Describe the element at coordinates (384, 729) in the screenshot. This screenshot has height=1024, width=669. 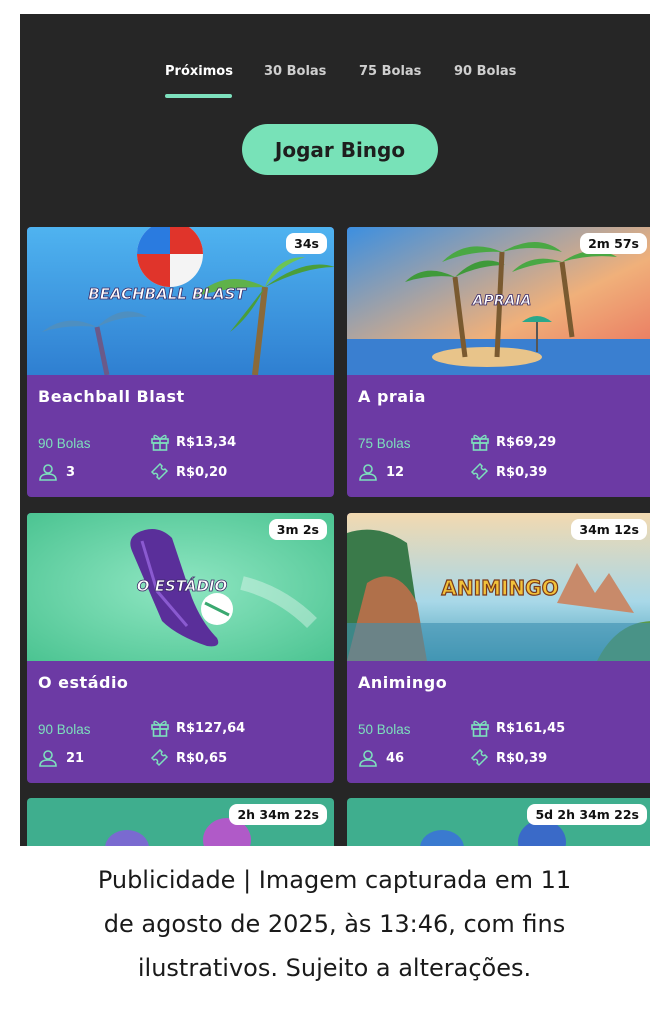
I see `ball-count: 50 Bolas` at that location.